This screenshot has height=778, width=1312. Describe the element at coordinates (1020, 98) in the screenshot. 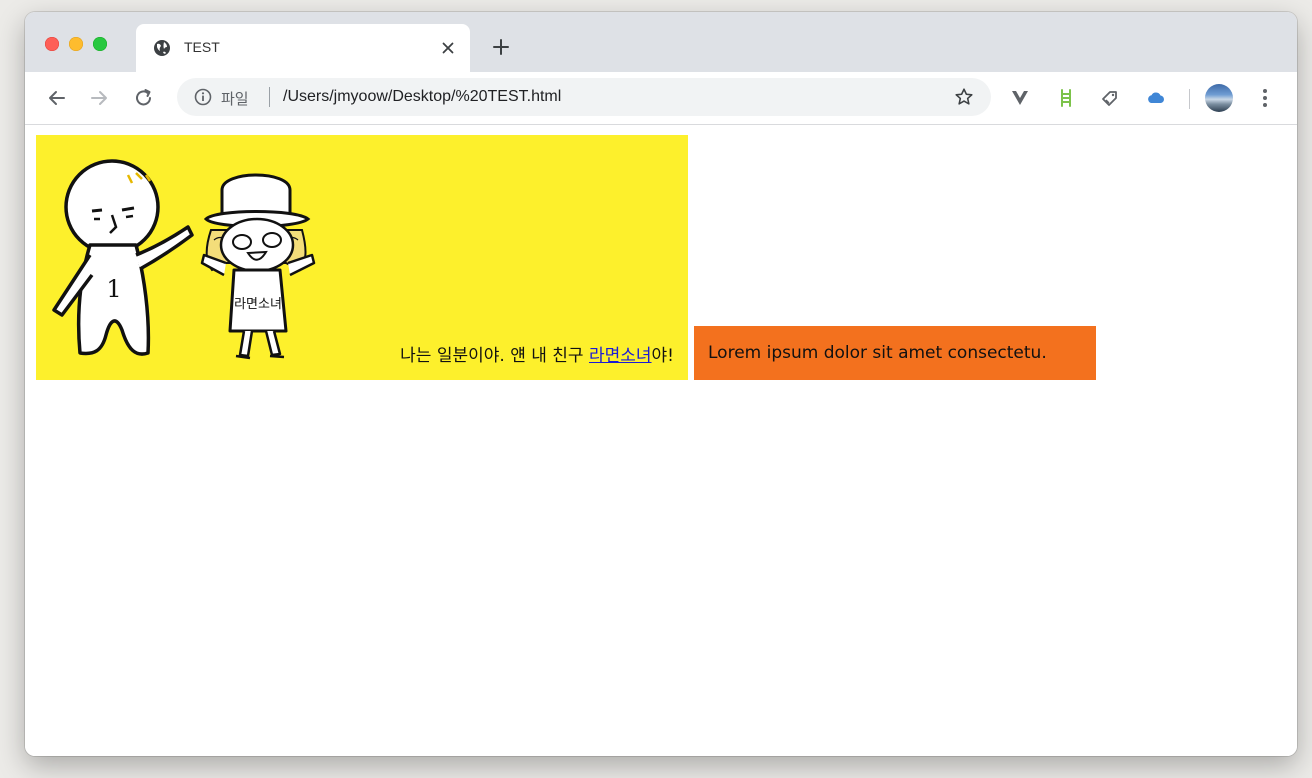

I see `v-extension-icon` at that location.